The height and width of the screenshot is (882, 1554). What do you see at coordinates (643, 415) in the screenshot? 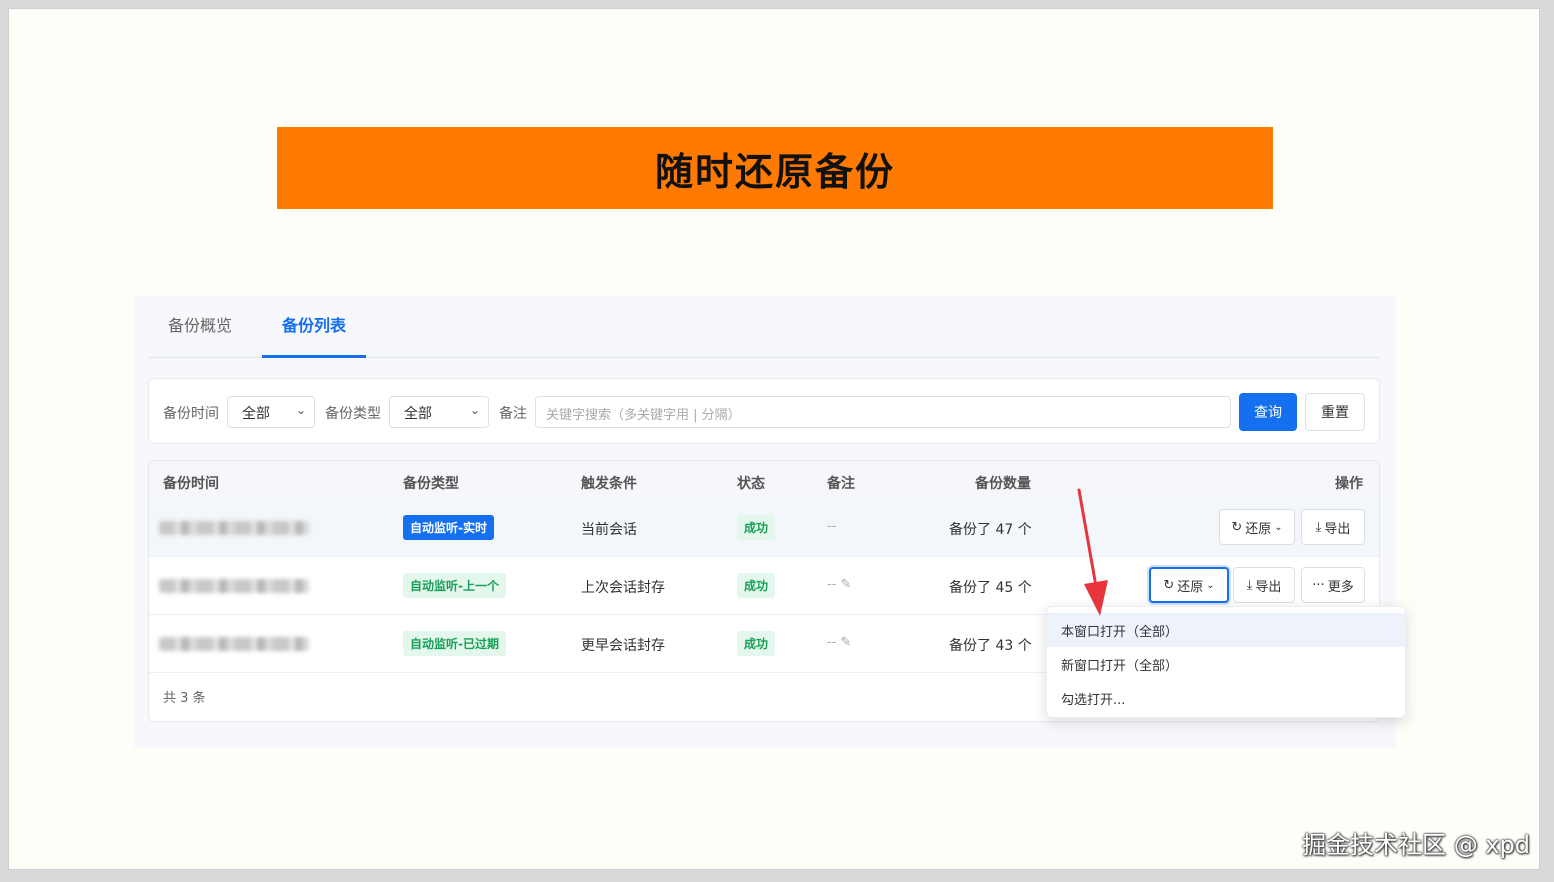
I see `note-search-placeholder: 关键字搜索（多关键字用 | 分隔）` at bounding box center [643, 415].